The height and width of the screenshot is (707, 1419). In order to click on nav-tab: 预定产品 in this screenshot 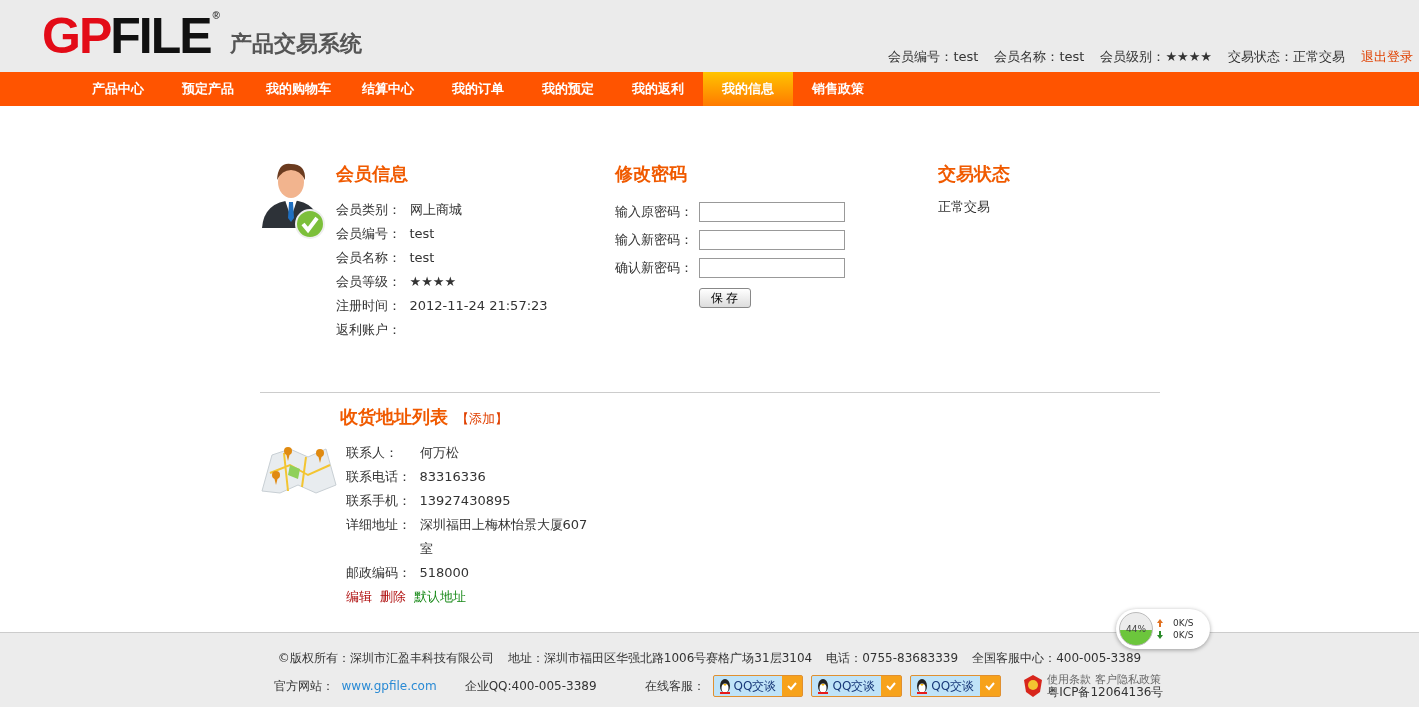, I will do `click(208, 89)`.